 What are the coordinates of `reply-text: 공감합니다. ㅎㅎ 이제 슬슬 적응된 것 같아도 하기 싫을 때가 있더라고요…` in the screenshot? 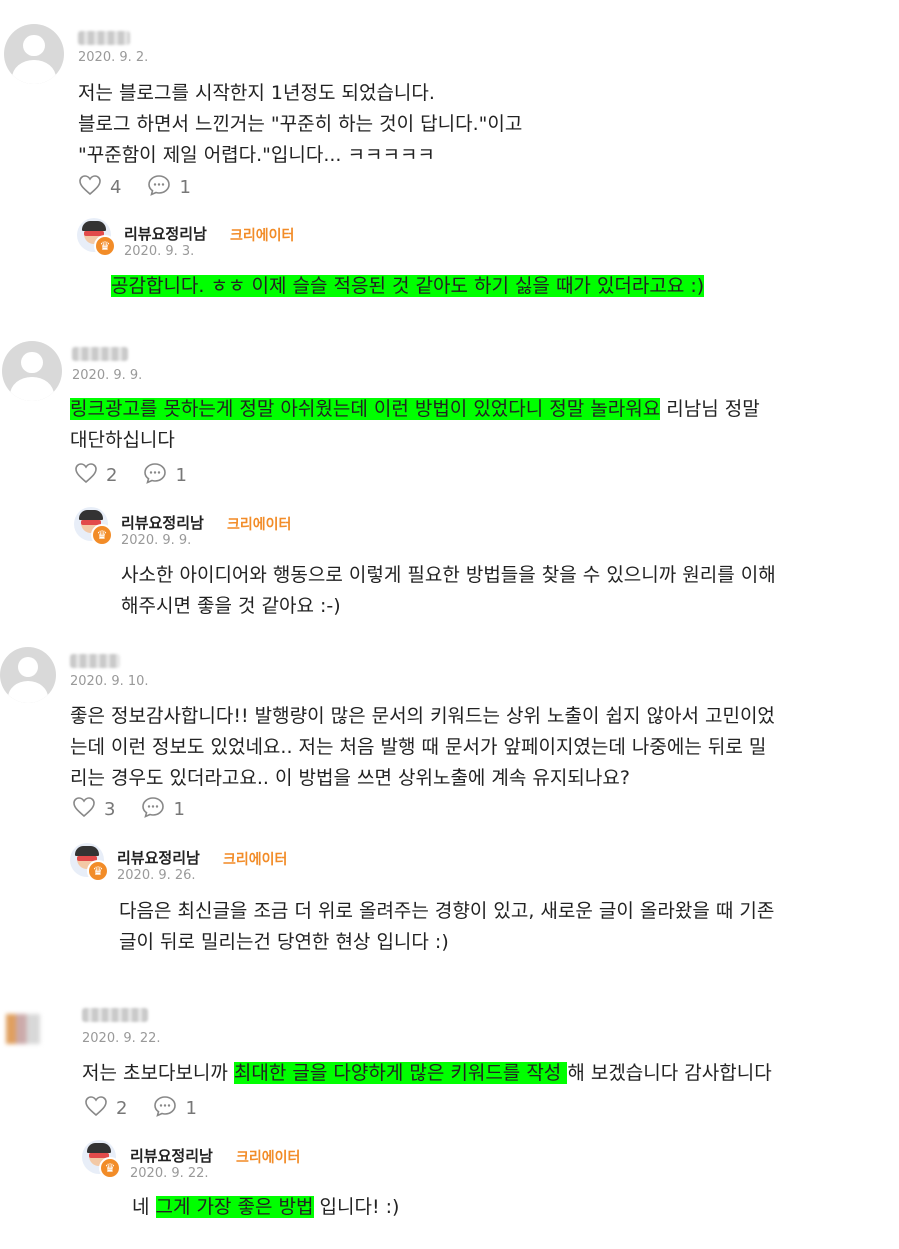 It's located at (408, 286).